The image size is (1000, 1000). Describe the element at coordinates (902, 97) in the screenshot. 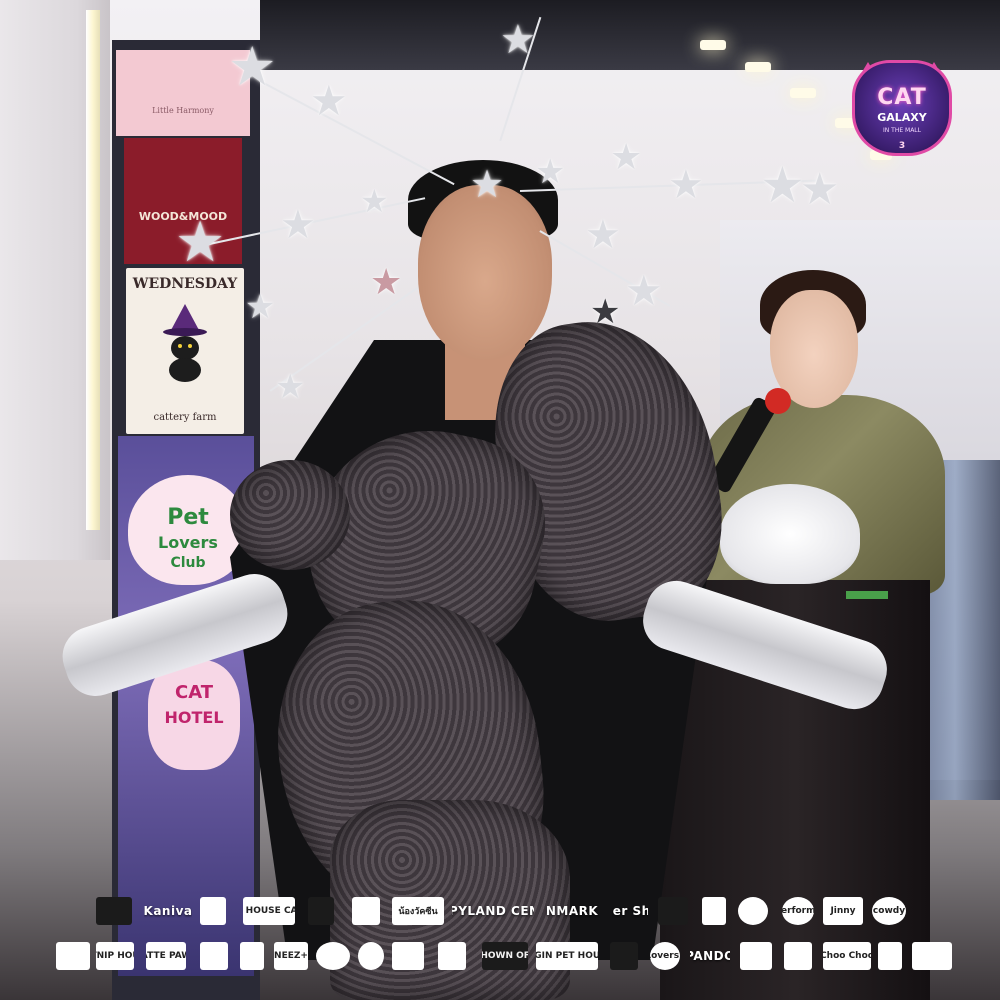

I see `badge-title: CAT` at that location.